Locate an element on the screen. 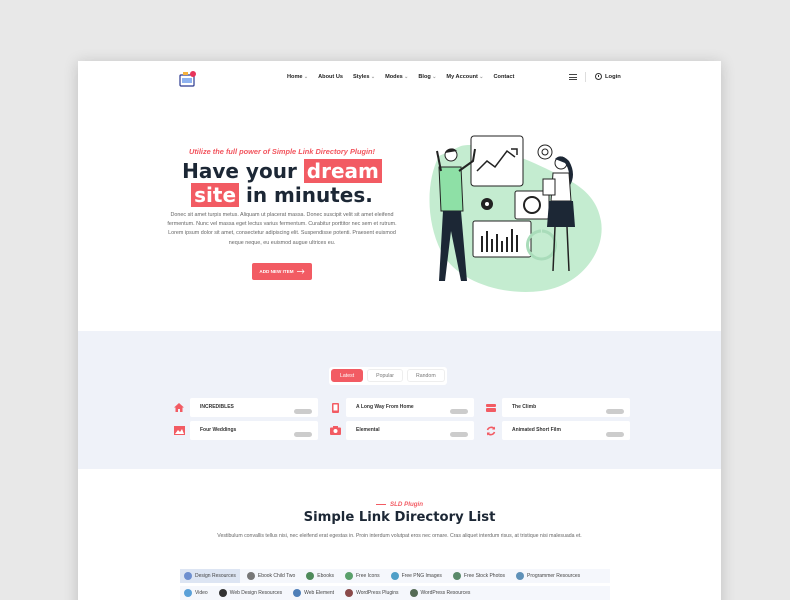 The width and height of the screenshot is (790, 600). category-label: Free Icons is located at coordinates (367, 576).